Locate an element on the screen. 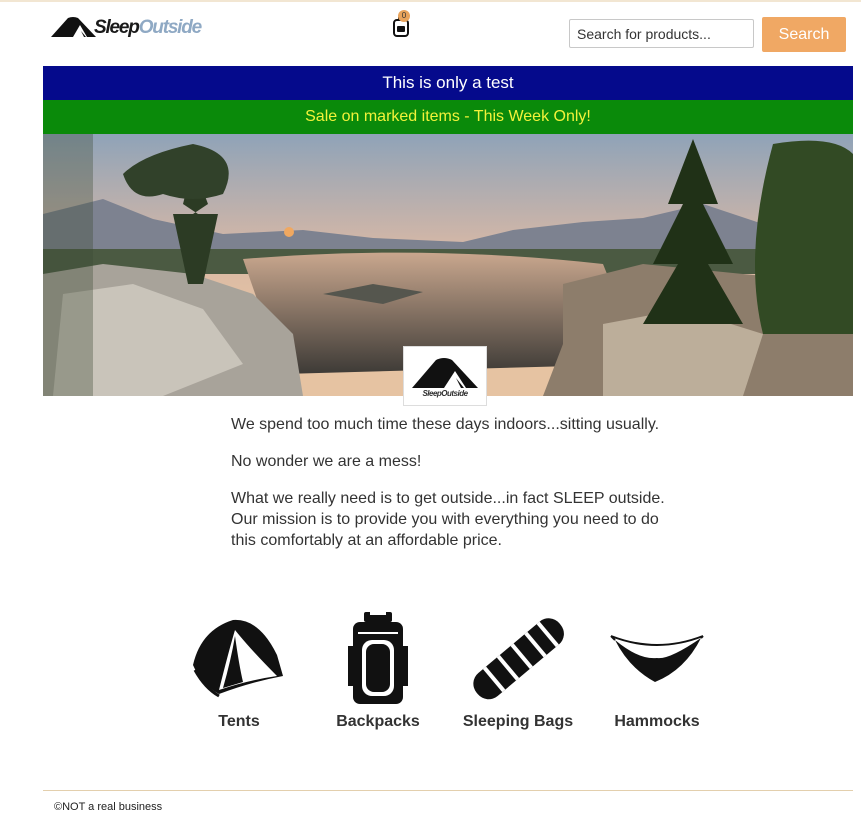  category-backpacks: Backpacks is located at coordinates (378, 670).